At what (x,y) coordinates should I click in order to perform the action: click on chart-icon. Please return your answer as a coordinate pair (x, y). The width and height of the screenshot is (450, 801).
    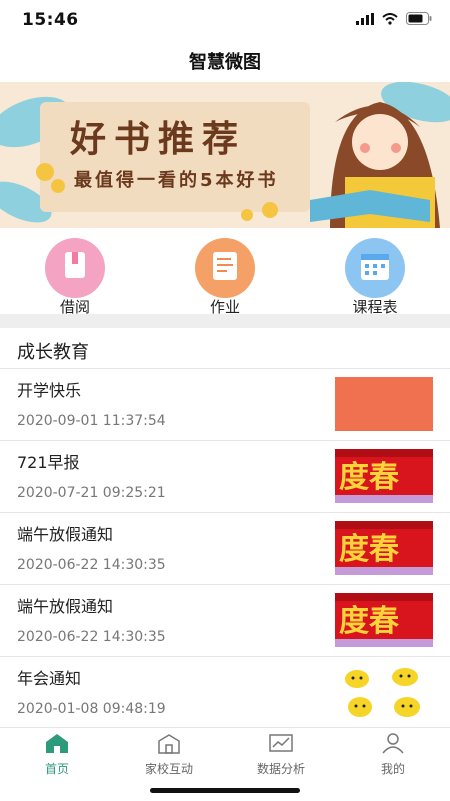
    Looking at the image, I should click on (281, 743).